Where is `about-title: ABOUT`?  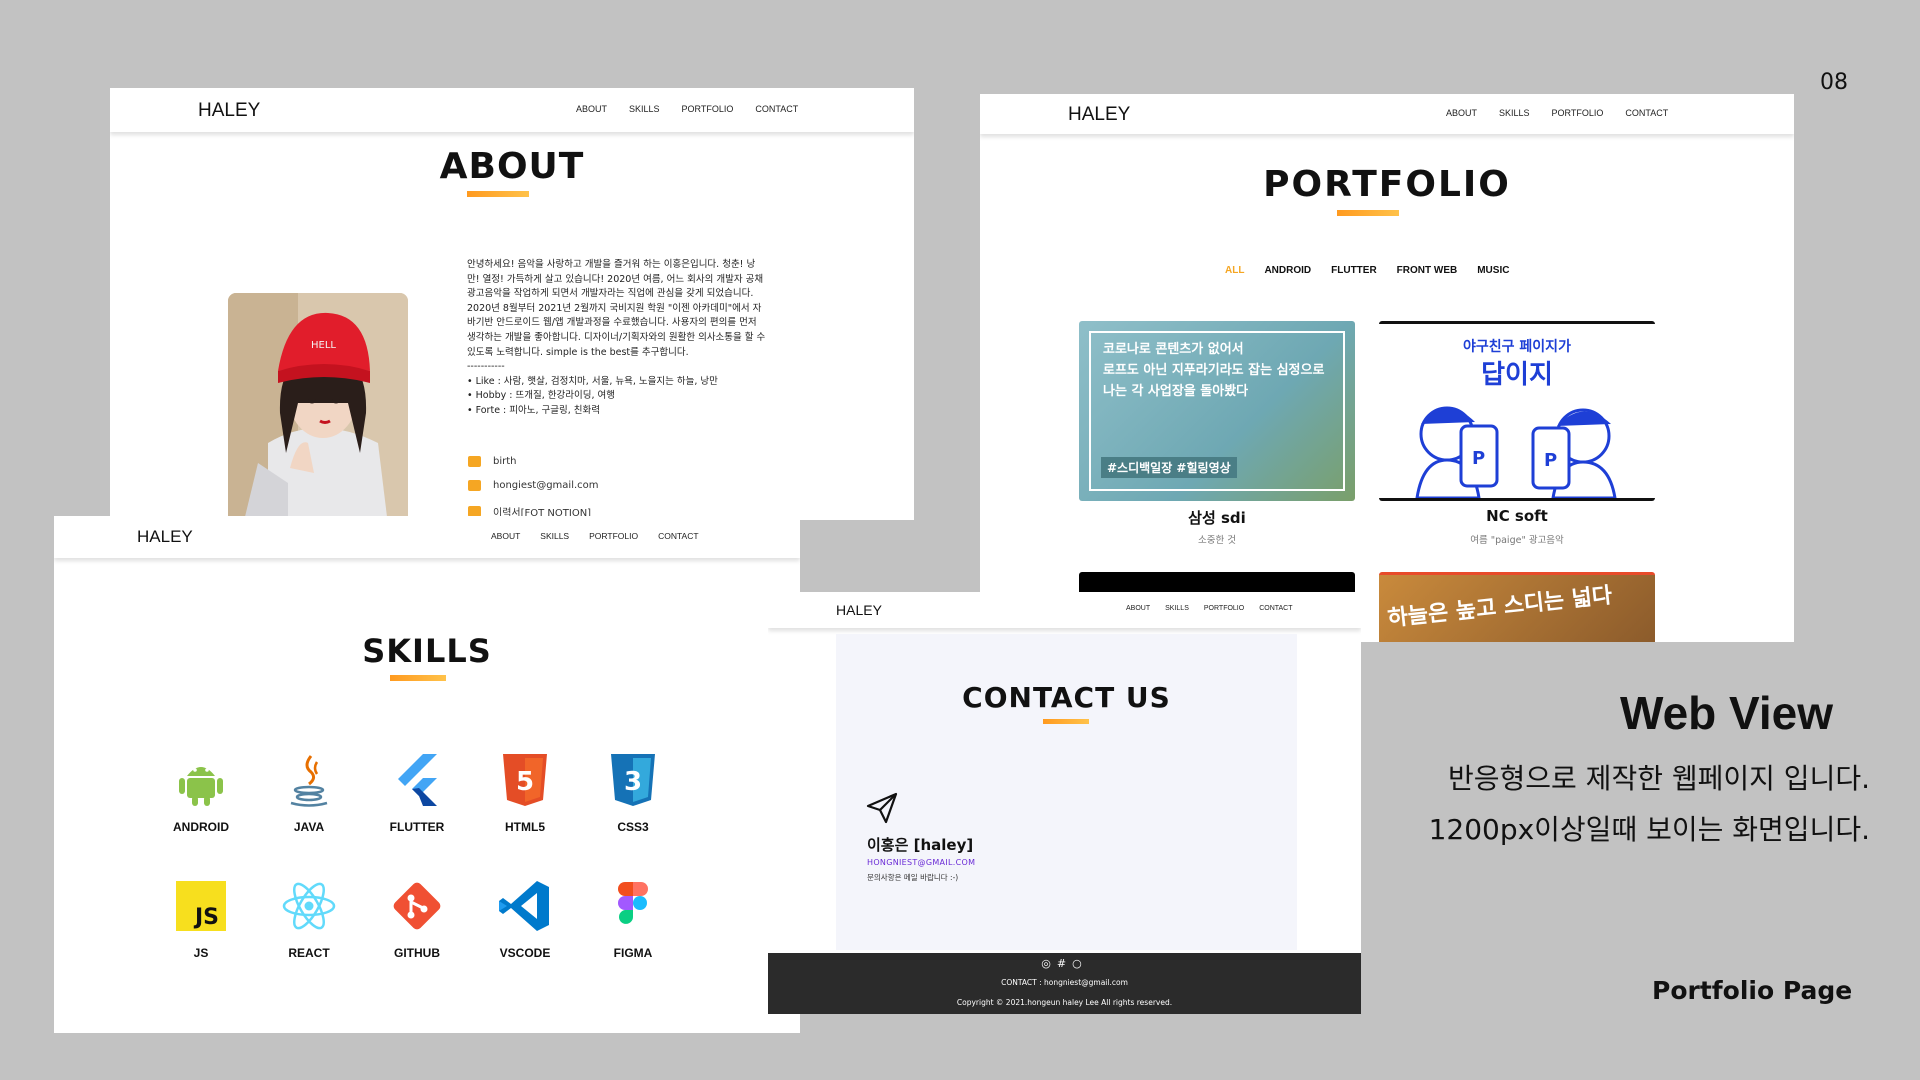 about-title: ABOUT is located at coordinates (512, 166).